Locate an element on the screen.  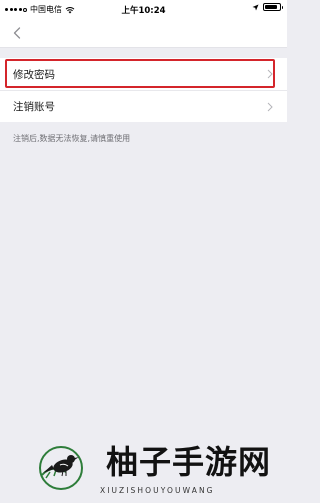
menu-item-label: 注销账号 is located at coordinates (34, 107).